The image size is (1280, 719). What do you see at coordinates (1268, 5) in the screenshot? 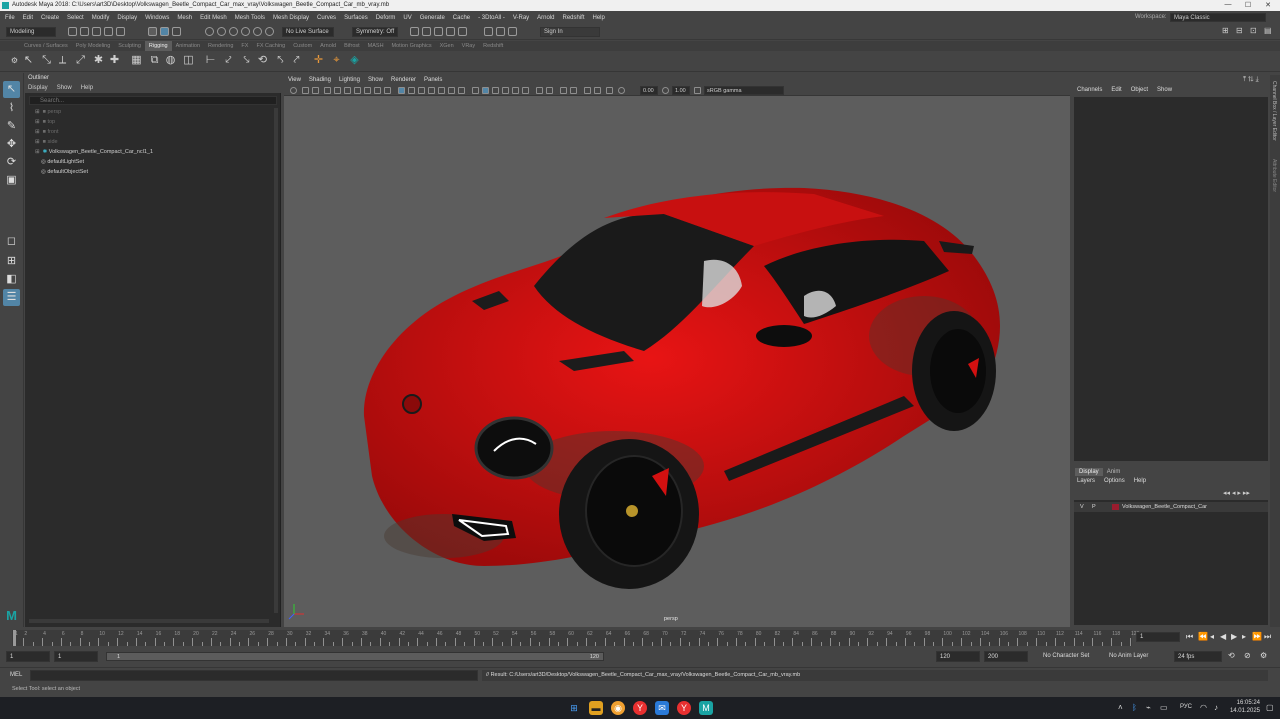
I see `close-button: ✕` at bounding box center [1268, 5].